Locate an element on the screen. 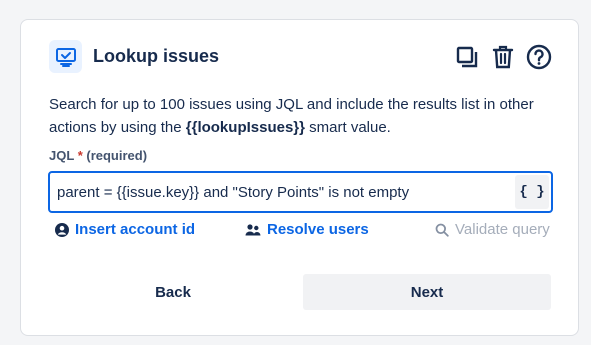 The width and height of the screenshot is (591, 345). card-actions is located at coordinates (503, 57).